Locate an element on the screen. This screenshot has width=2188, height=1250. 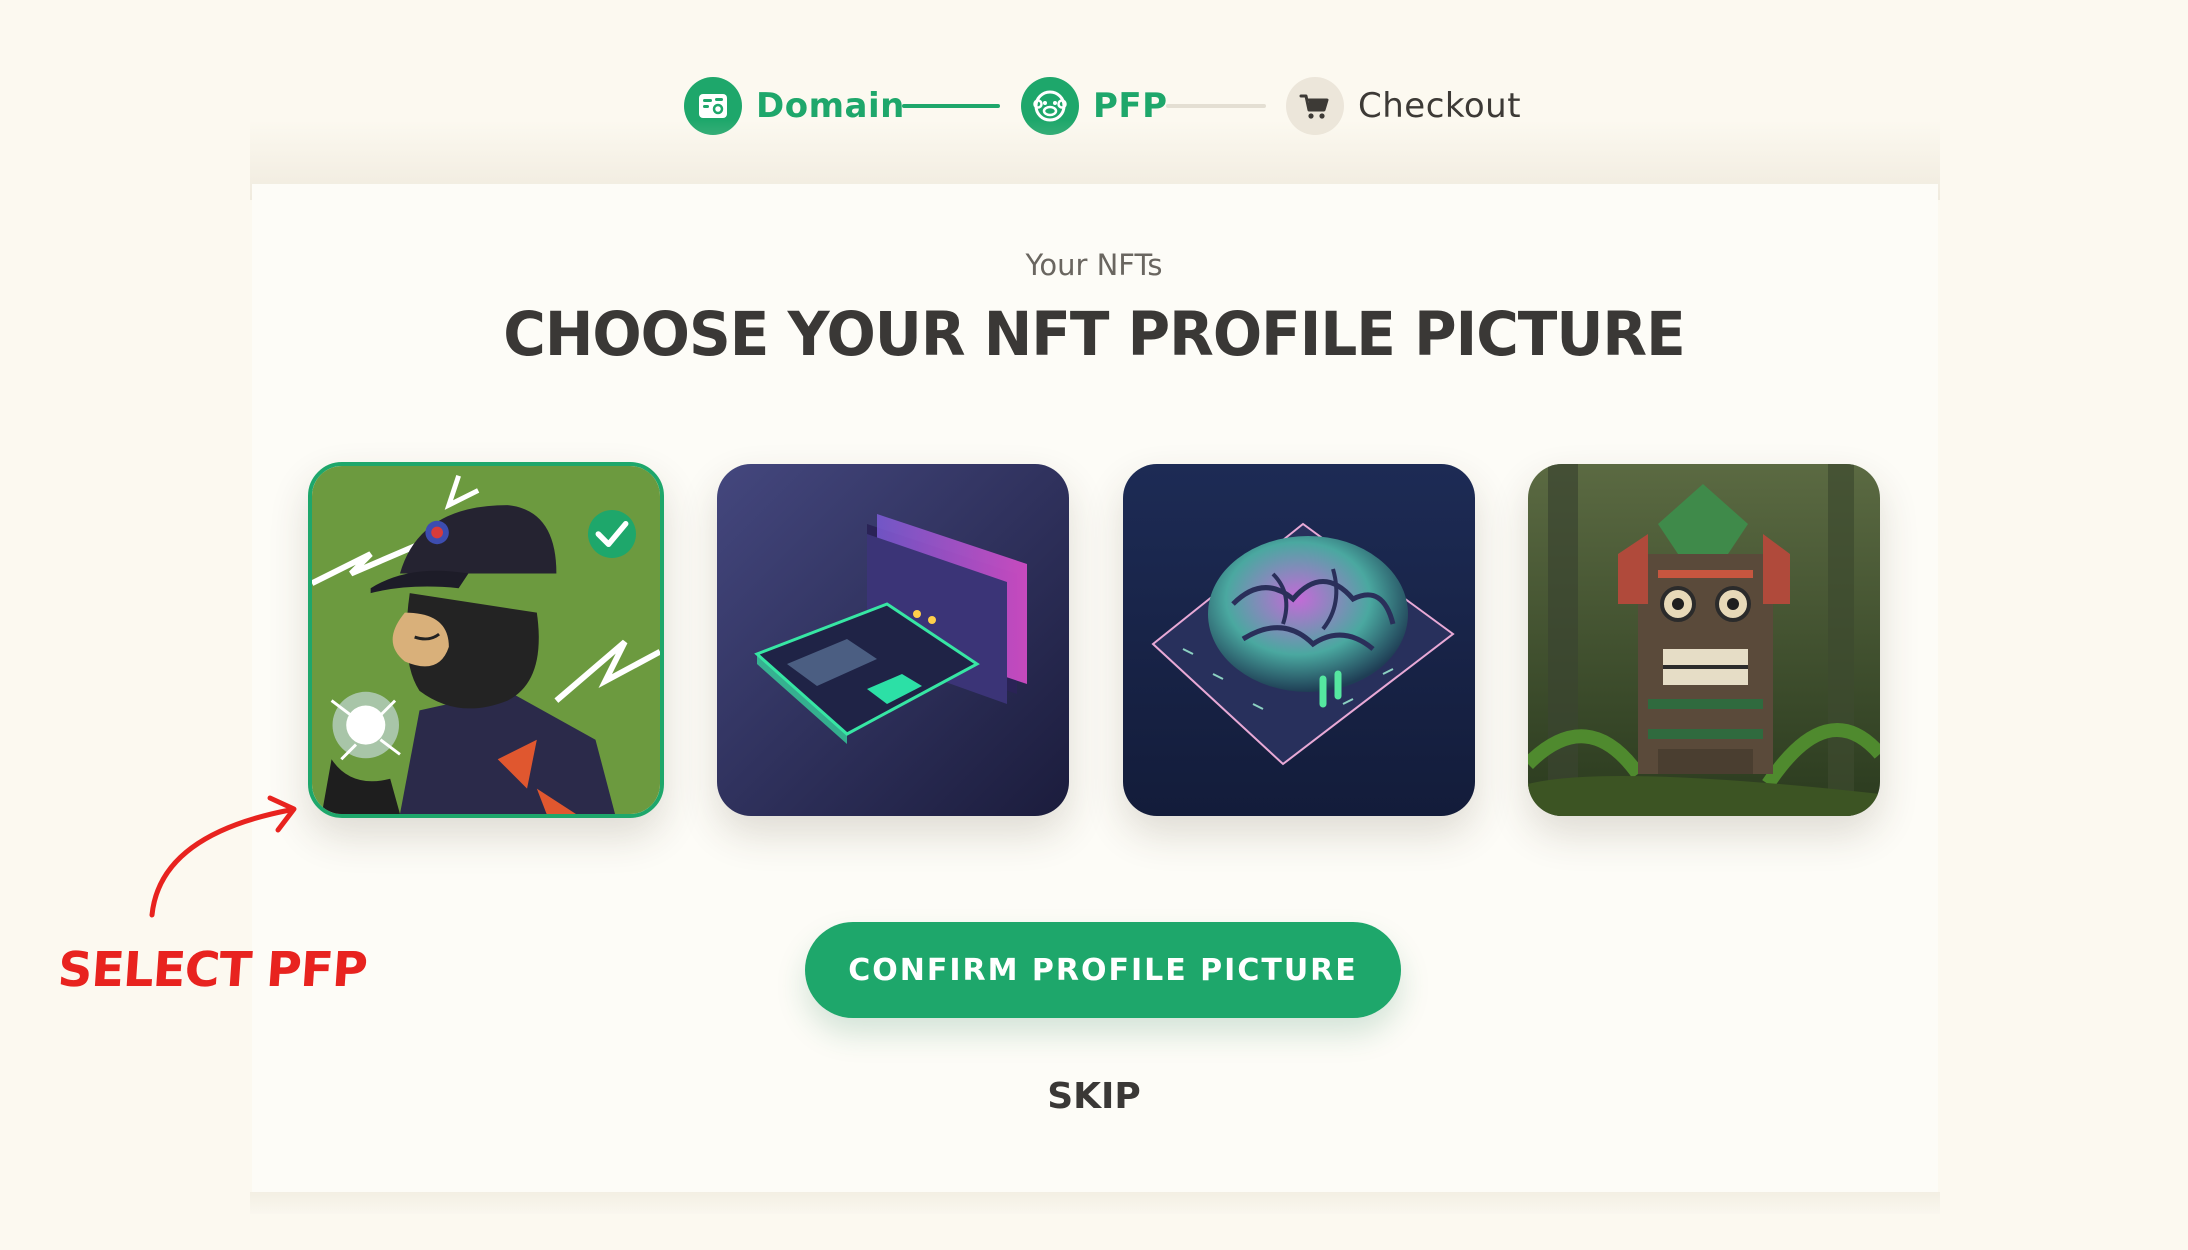
selected-check-icon is located at coordinates (612, 534).